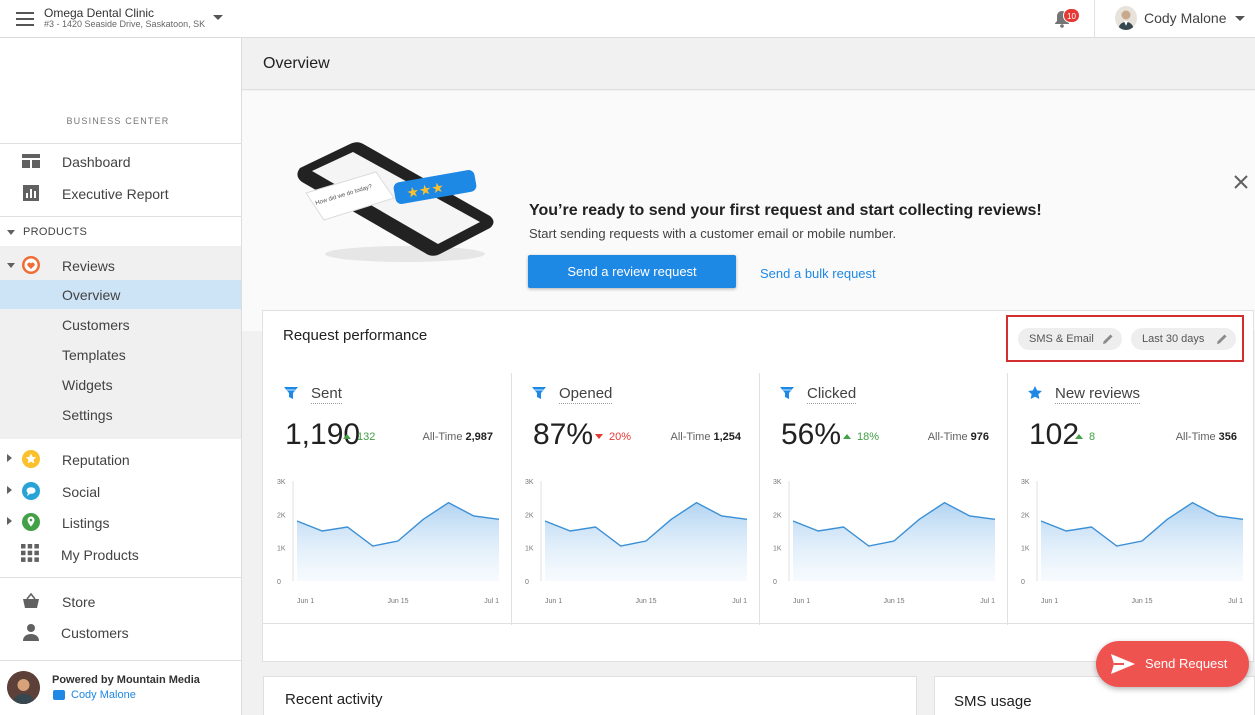 The image size is (1255, 715). What do you see at coordinates (1054, 434) in the screenshot?
I see `stat-value: 102` at bounding box center [1054, 434].